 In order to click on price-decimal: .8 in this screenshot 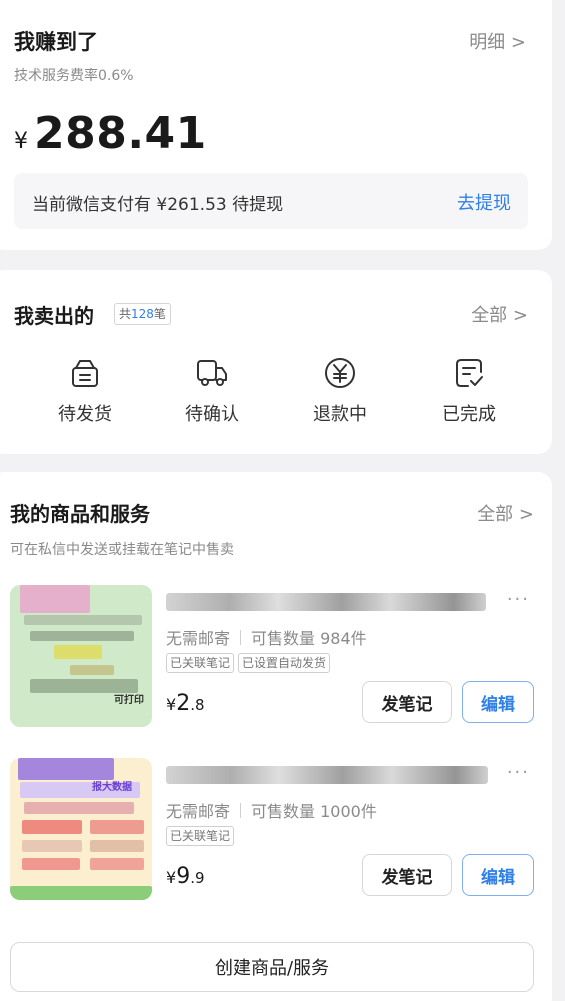, I will do `click(197, 705)`.